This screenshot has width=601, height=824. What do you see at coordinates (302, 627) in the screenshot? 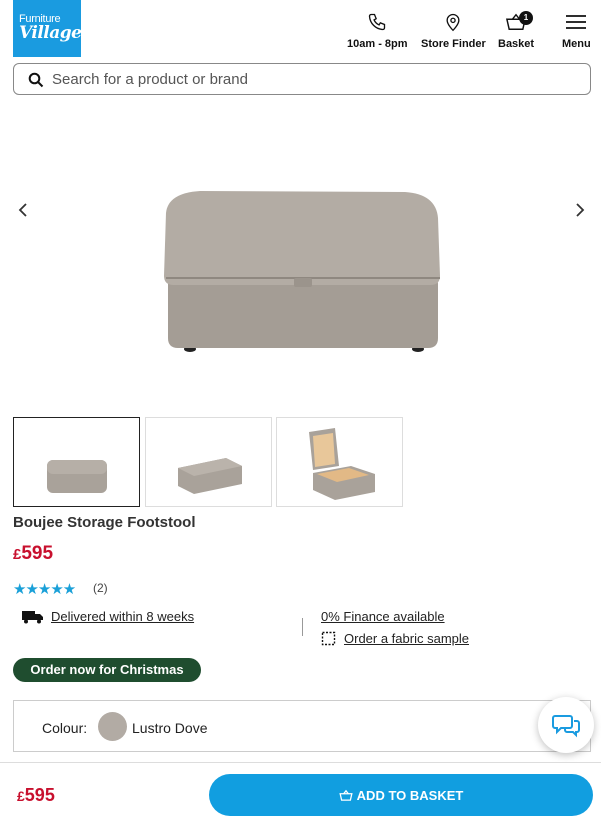
I see `info-divider` at bounding box center [302, 627].